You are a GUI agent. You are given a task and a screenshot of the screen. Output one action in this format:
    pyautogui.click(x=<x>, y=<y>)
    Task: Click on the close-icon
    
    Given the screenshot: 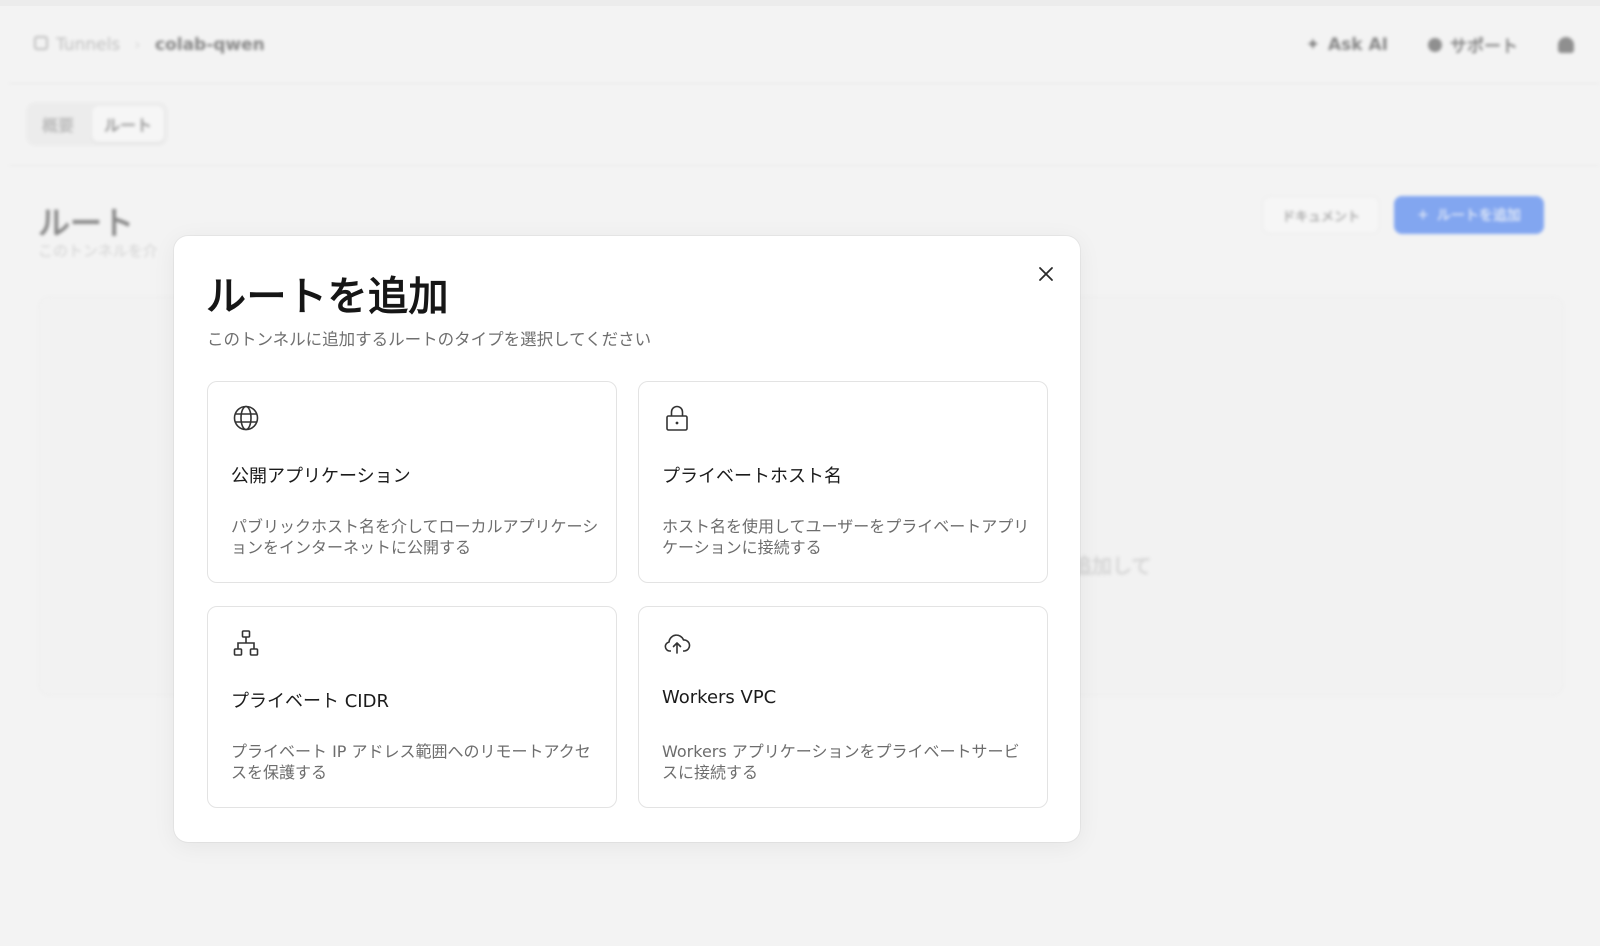 What is the action you would take?
    pyautogui.click(x=1046, y=274)
    